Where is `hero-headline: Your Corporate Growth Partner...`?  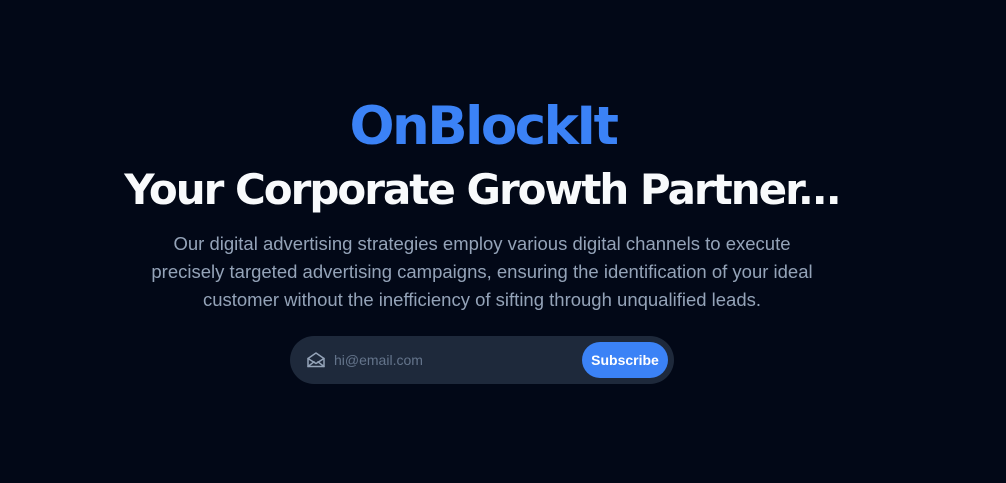 hero-headline: Your Corporate Growth Partner... is located at coordinates (482, 189).